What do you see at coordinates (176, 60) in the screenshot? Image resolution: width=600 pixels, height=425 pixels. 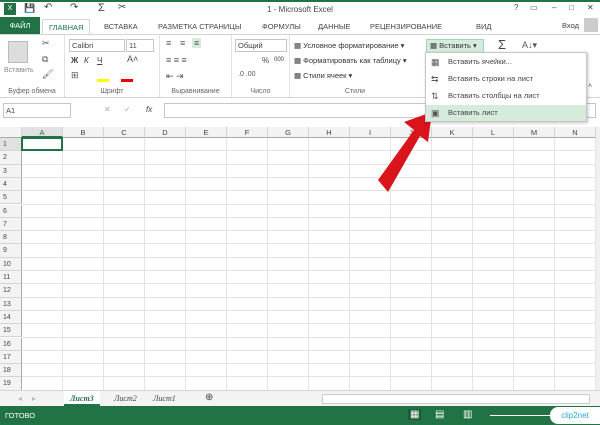 I see `align-left-icon: ≡ ≡ ≡` at bounding box center [176, 60].